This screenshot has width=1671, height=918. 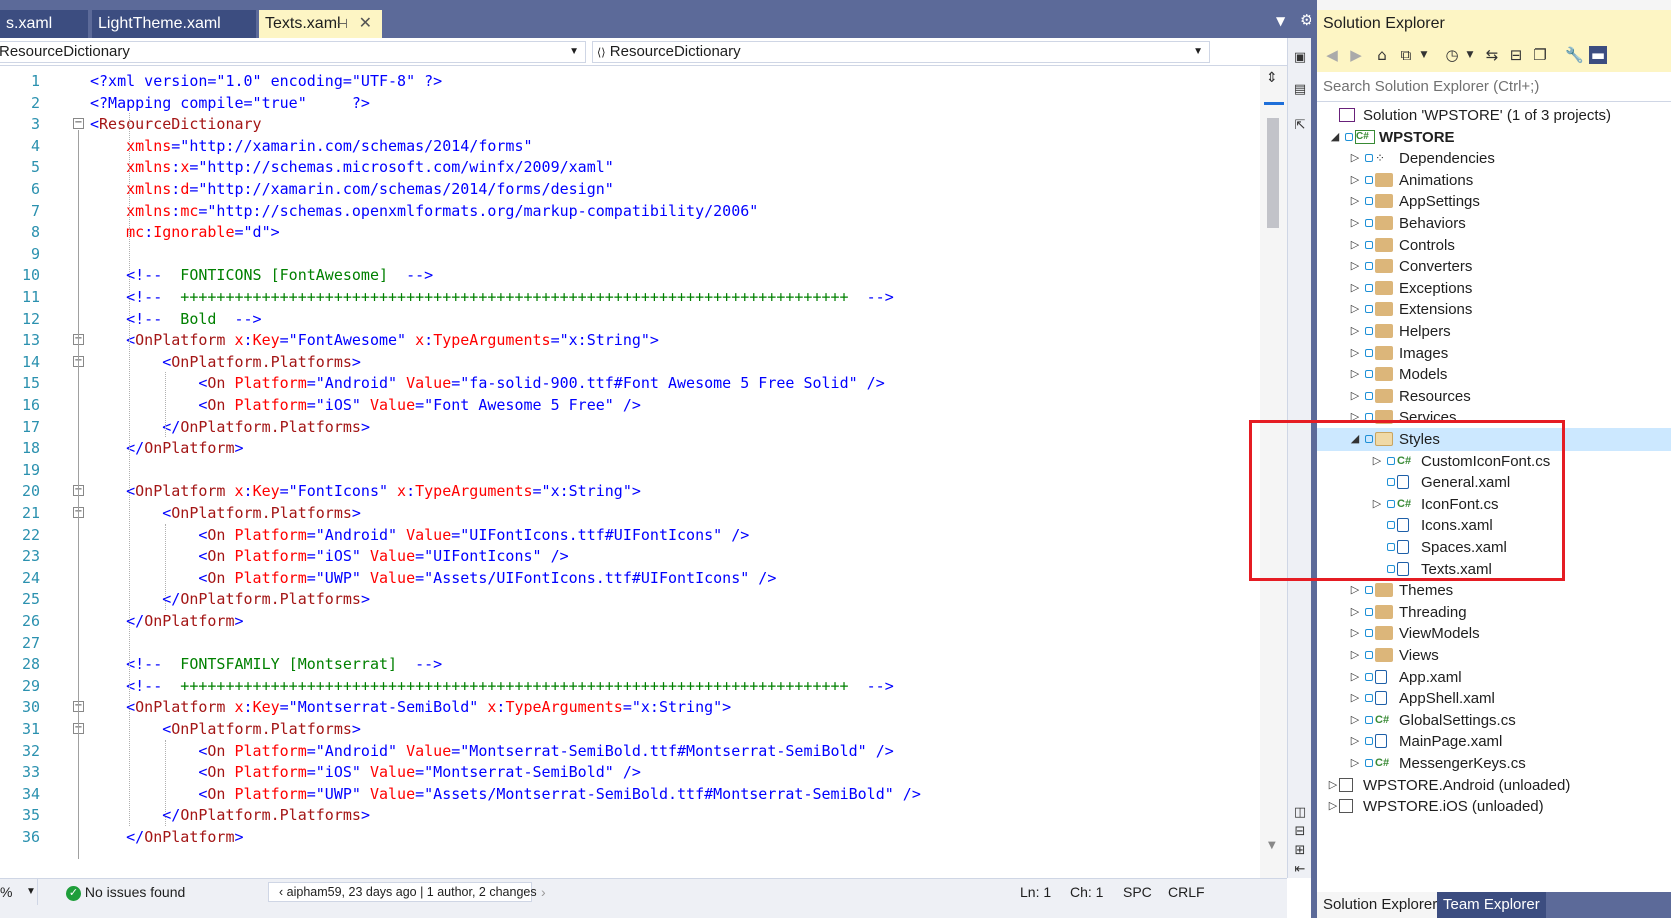 I want to click on tree-item: ▷ Behaviors, so click(x=1494, y=223).